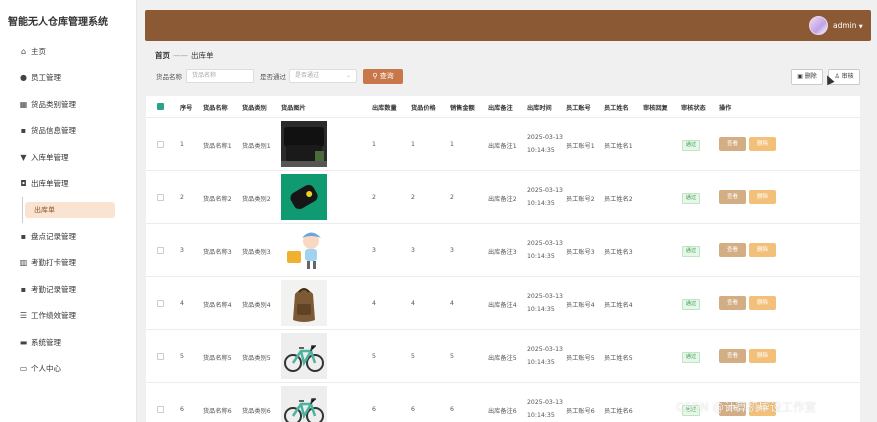 The image size is (877, 422). I want to click on query-button-label: 查询, so click(386, 76).